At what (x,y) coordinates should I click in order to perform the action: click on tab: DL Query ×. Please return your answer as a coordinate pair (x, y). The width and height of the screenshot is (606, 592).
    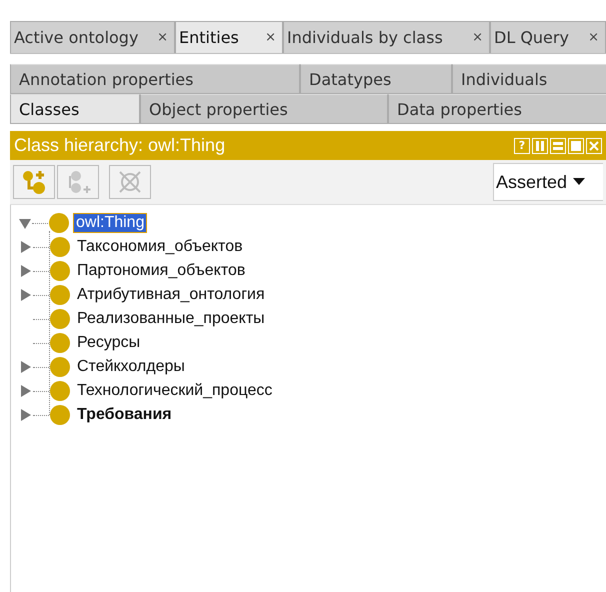
    Looking at the image, I should click on (548, 37).